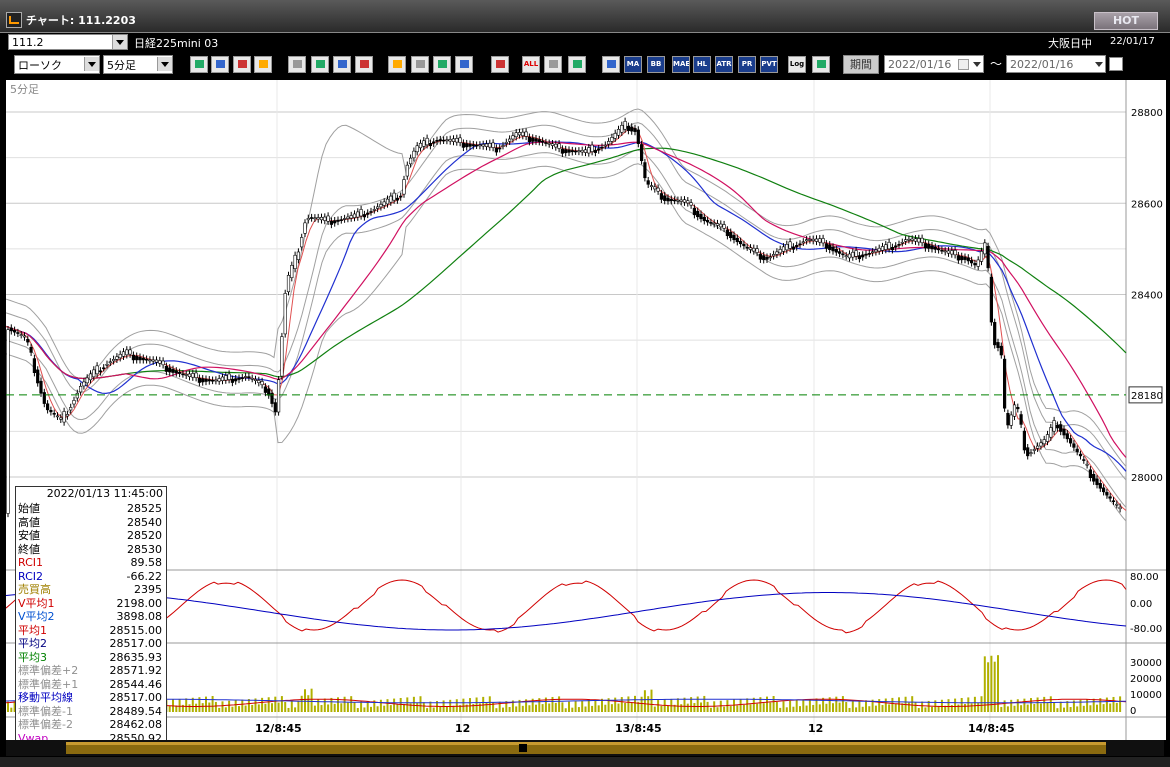  I want to click on tool-7-icon, so click(364, 64).